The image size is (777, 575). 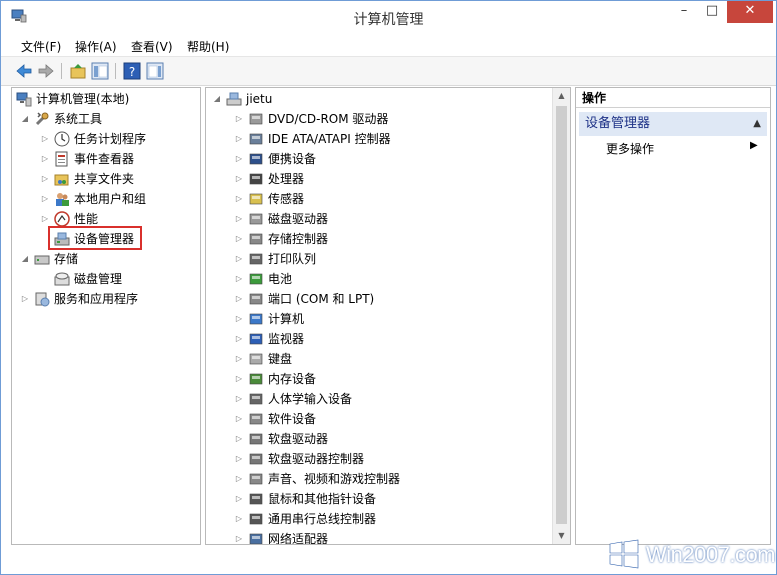 I want to click on show-hide-action-pane-icon, so click(x=155, y=71).